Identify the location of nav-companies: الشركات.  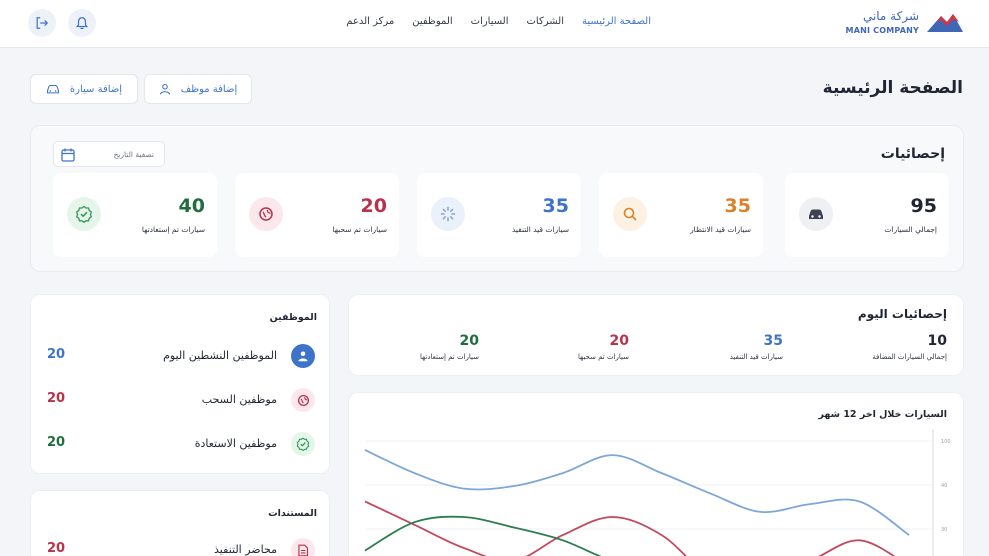
(546, 21).